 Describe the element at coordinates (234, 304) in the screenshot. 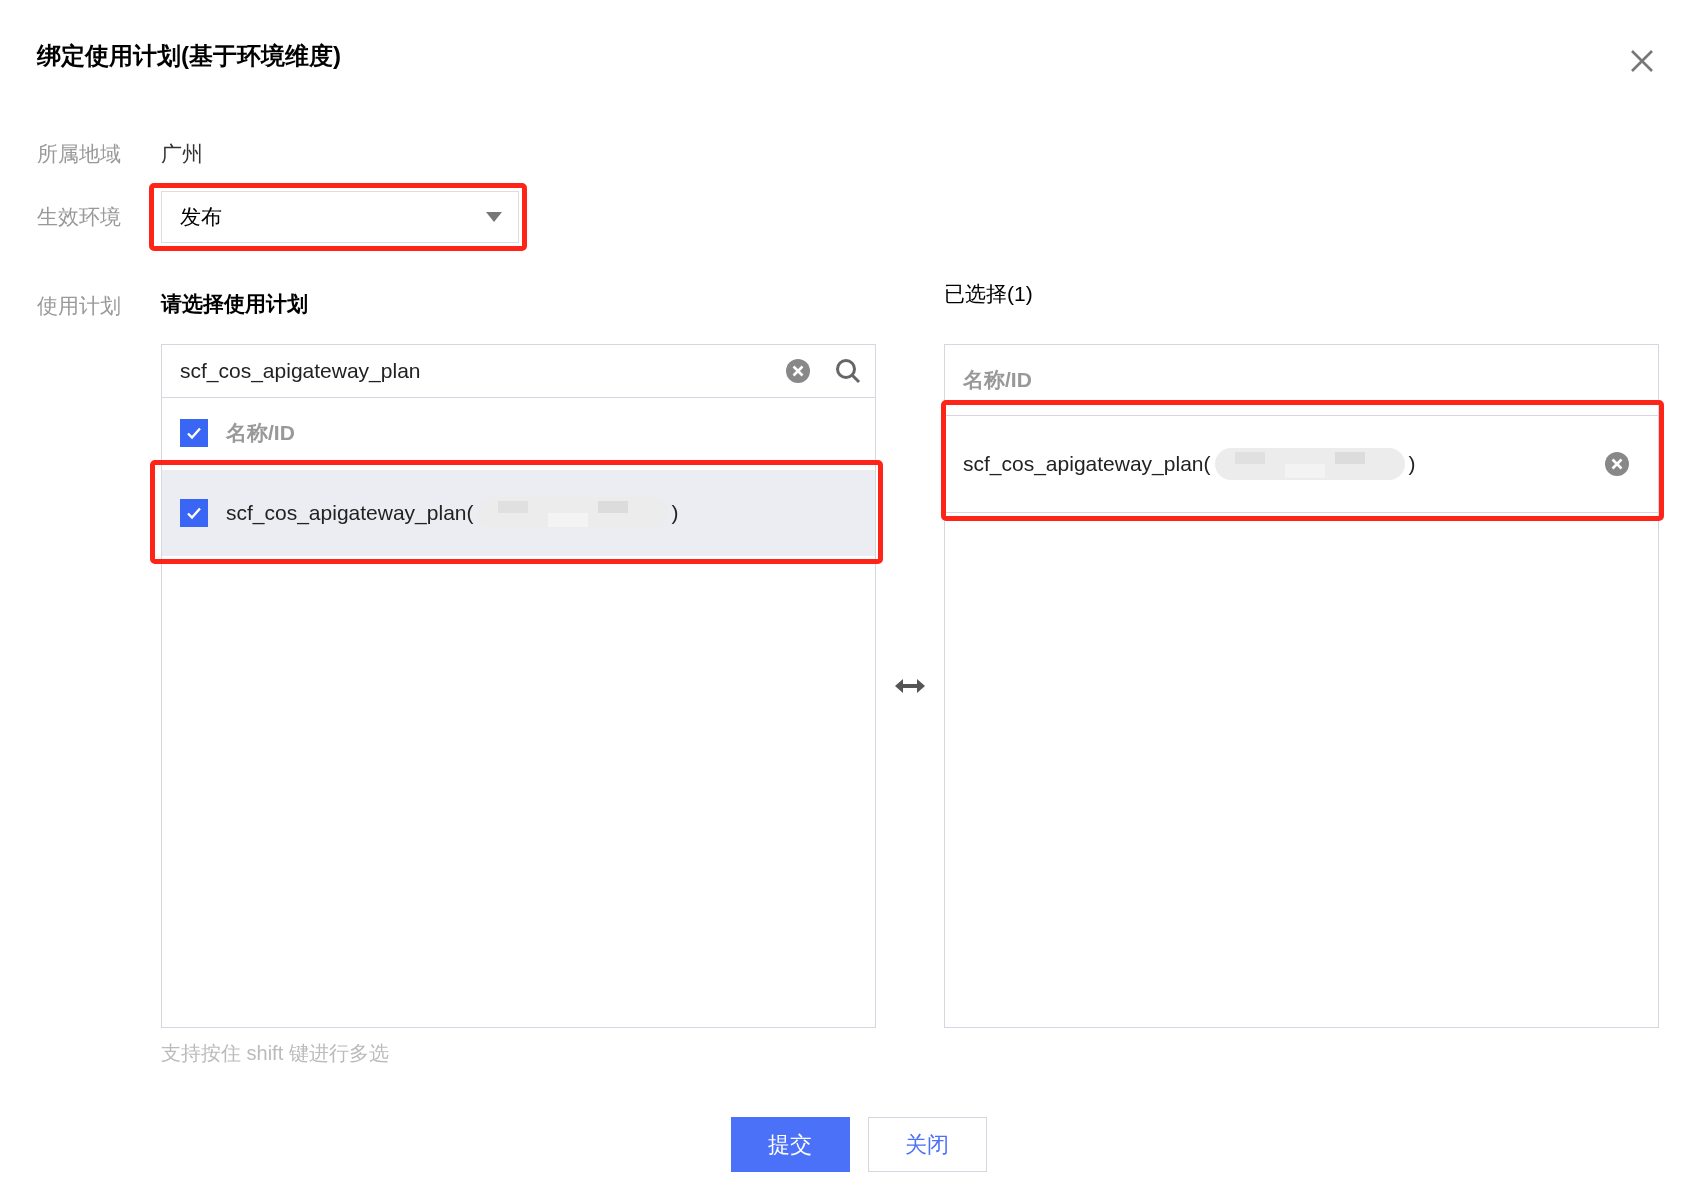

I see `section-heading: 请选择使用计划` at that location.